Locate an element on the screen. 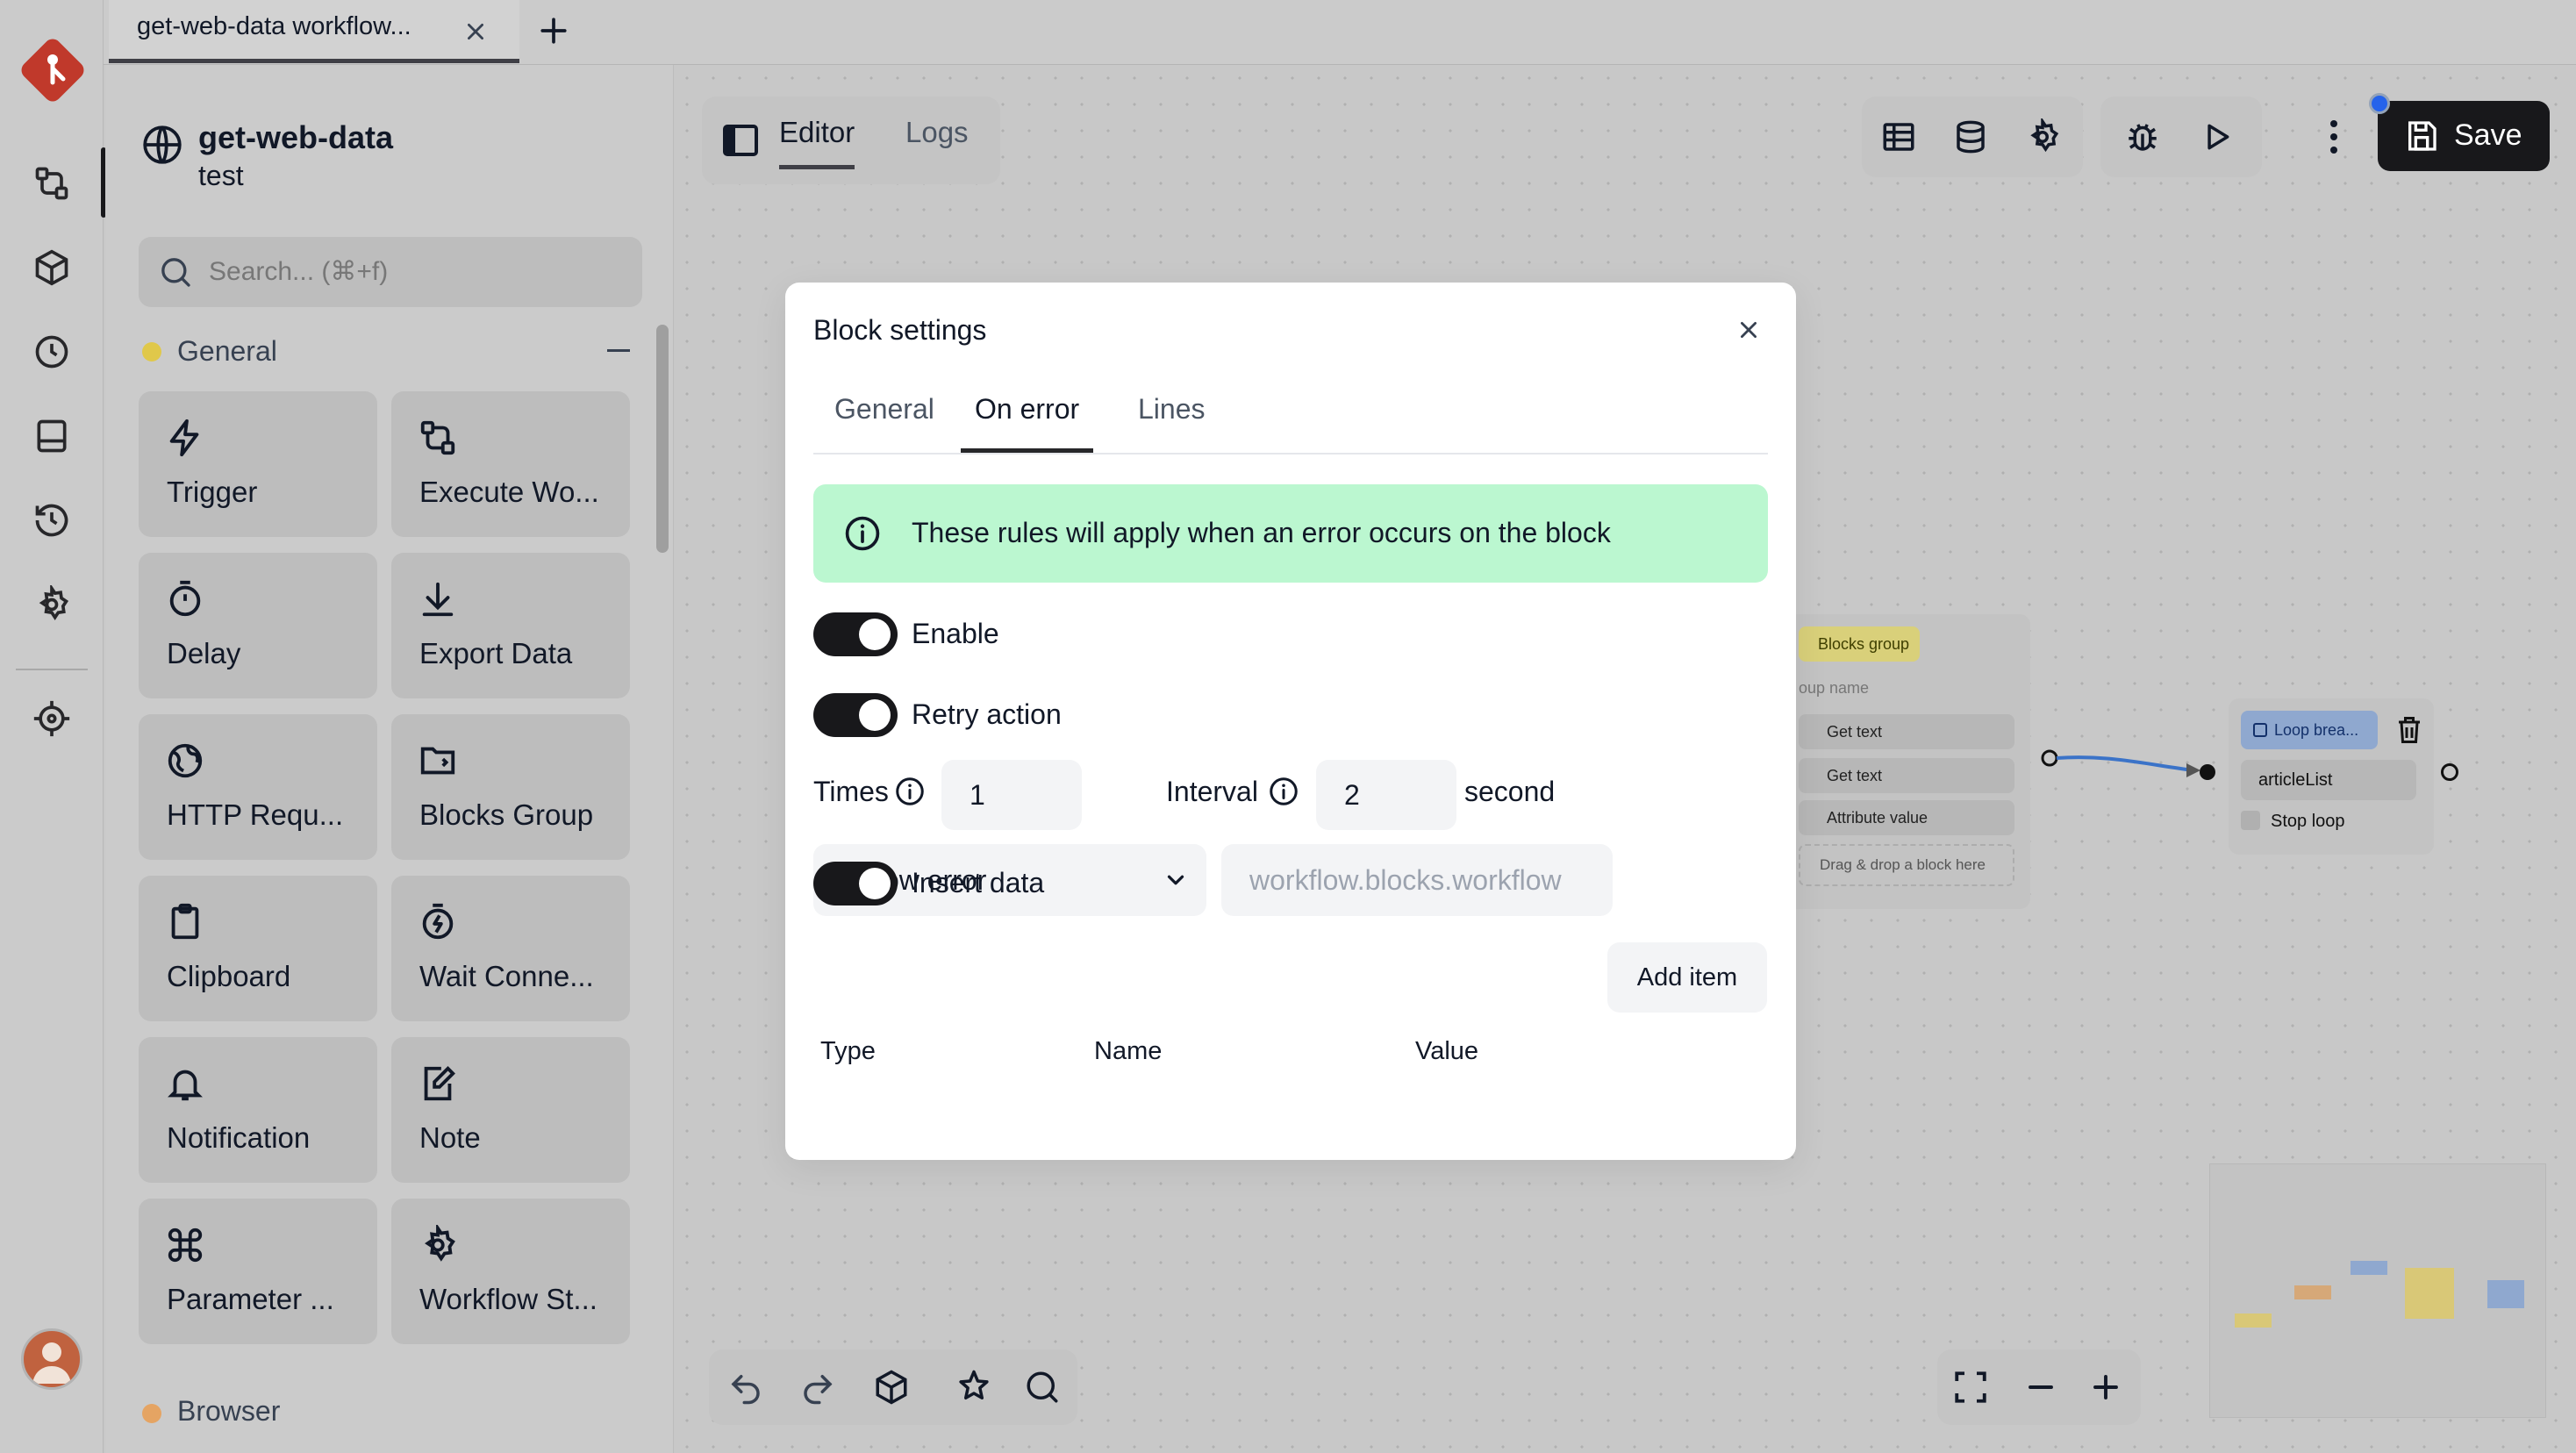  tab-lines: Lines is located at coordinates (1172, 420).